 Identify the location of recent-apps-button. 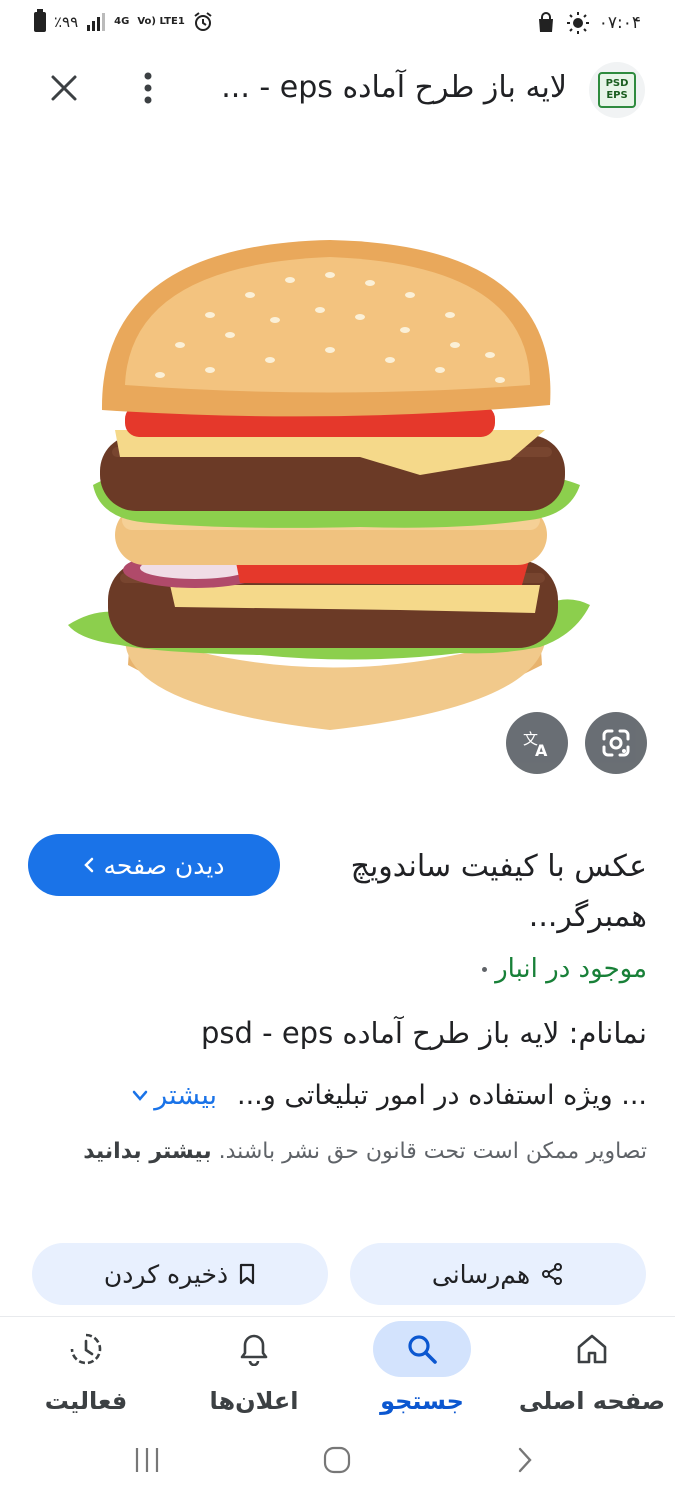
(147, 1460).